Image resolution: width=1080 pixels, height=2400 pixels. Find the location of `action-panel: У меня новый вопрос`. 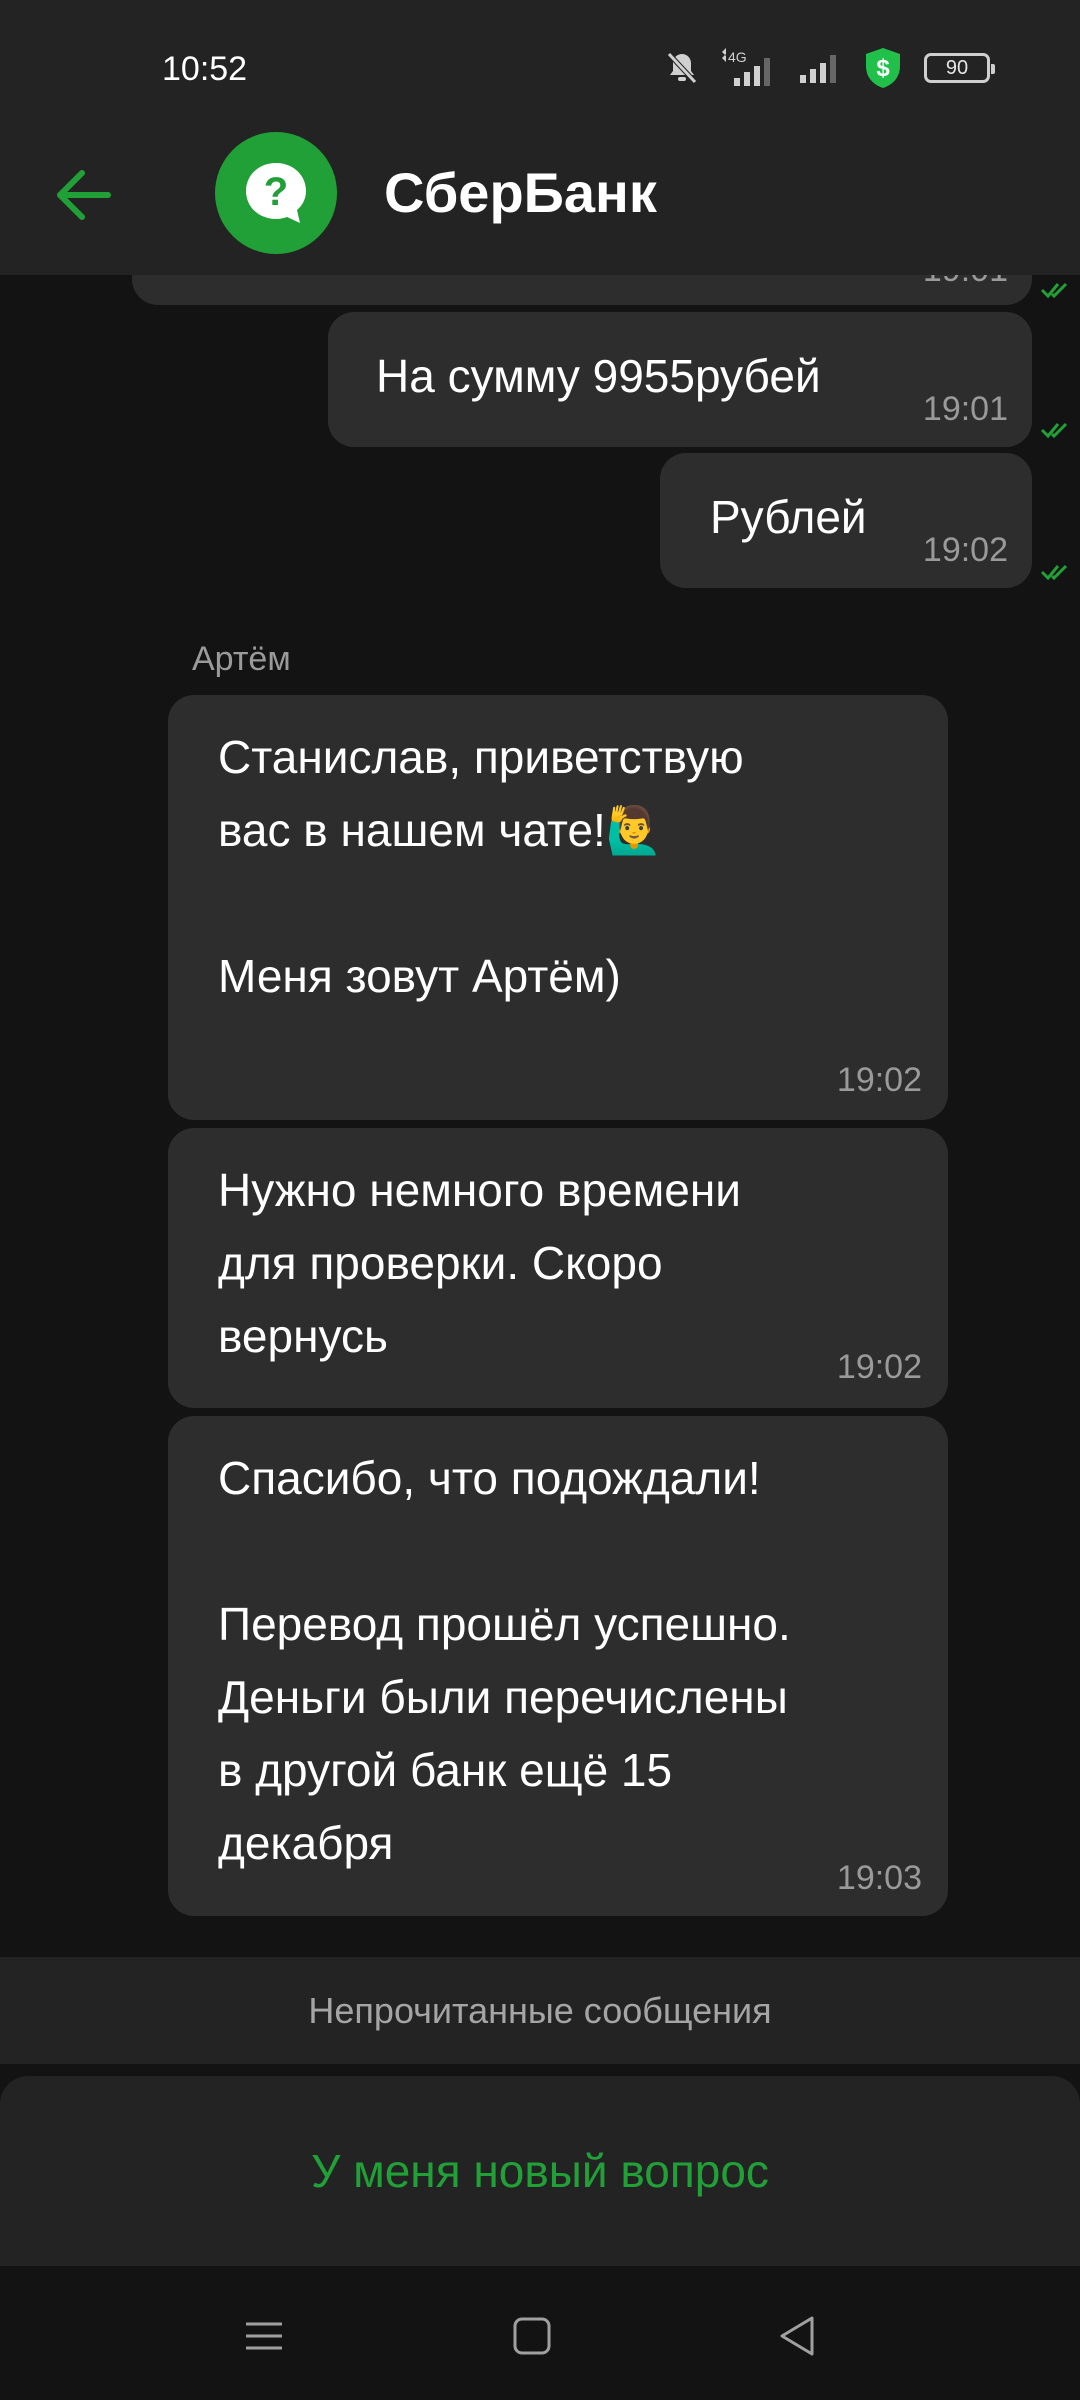

action-panel: У меня новый вопрос is located at coordinates (540, 2171).